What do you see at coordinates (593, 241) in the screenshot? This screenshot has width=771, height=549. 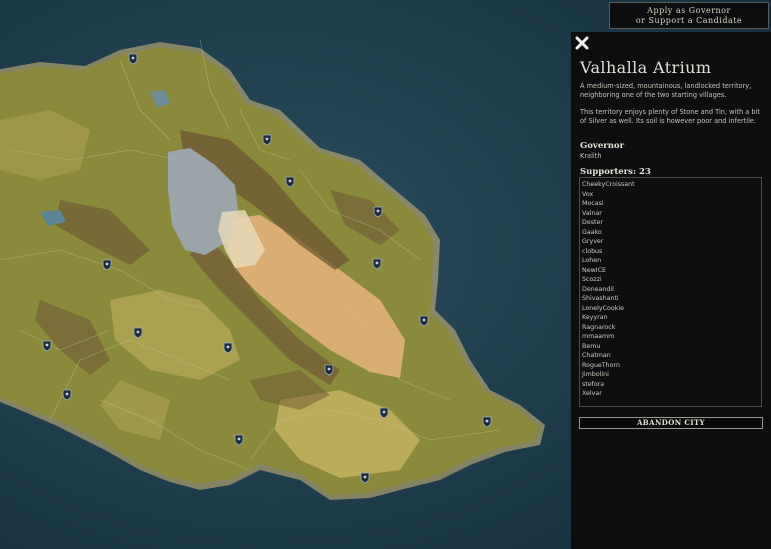 I see `supporter-item: Gryver` at bounding box center [593, 241].